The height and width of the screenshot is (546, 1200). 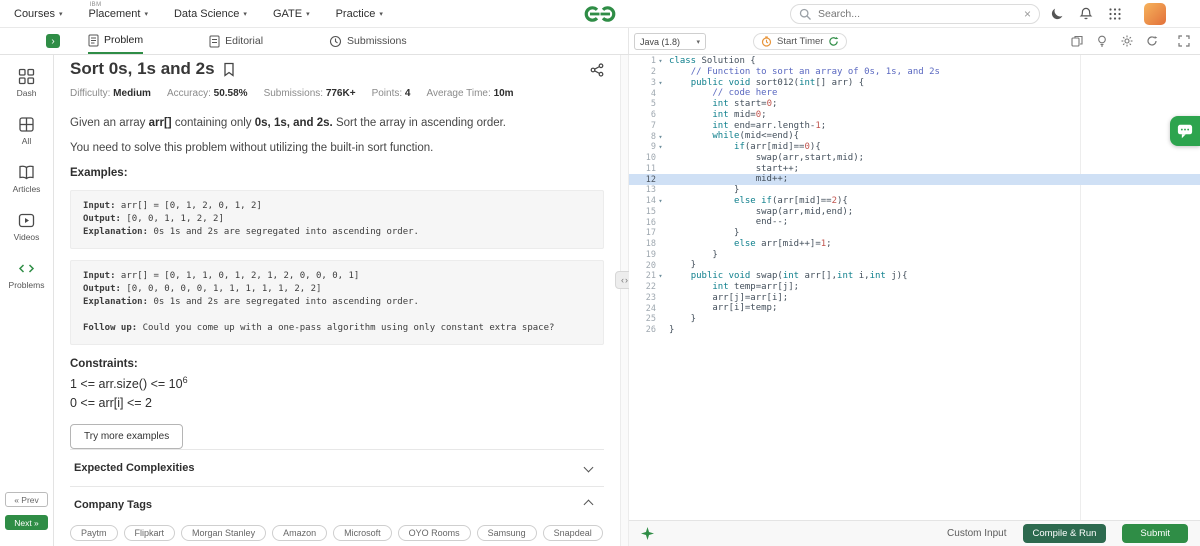 I want to click on line-number: 10, so click(x=647, y=158).